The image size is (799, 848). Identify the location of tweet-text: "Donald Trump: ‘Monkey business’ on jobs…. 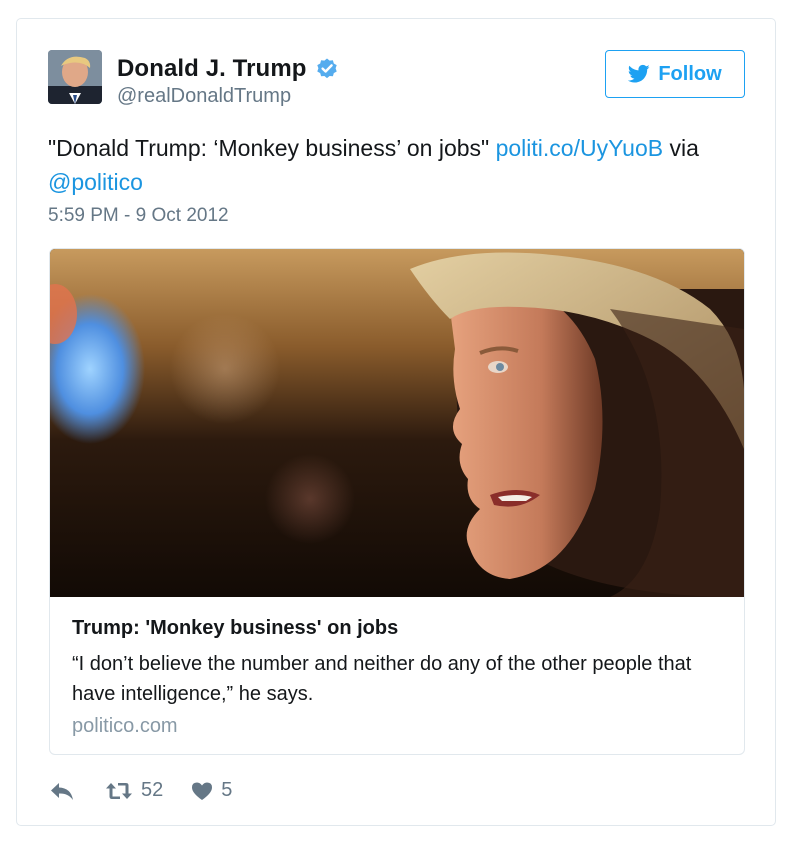
(398, 165).